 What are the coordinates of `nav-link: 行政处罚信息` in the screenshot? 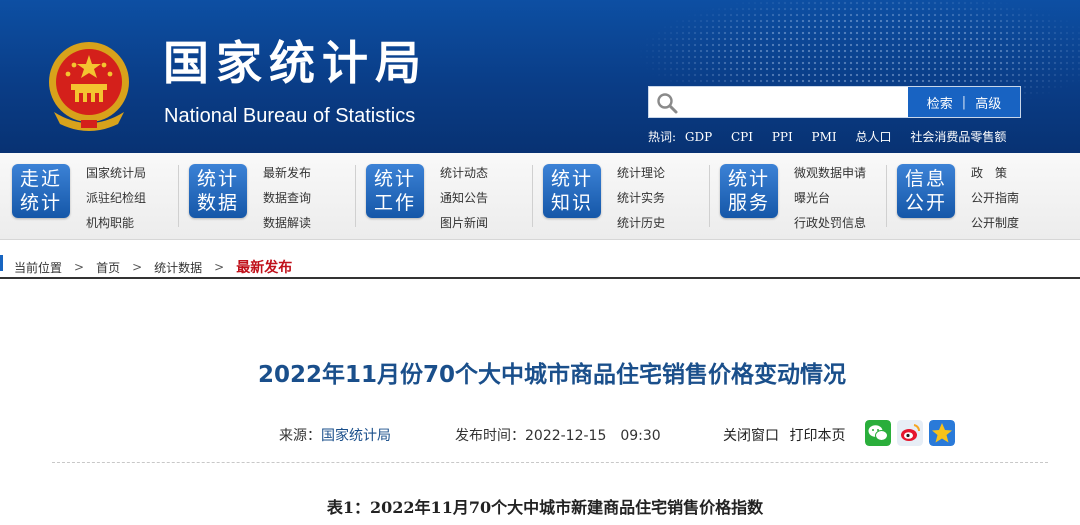 It's located at (830, 223).